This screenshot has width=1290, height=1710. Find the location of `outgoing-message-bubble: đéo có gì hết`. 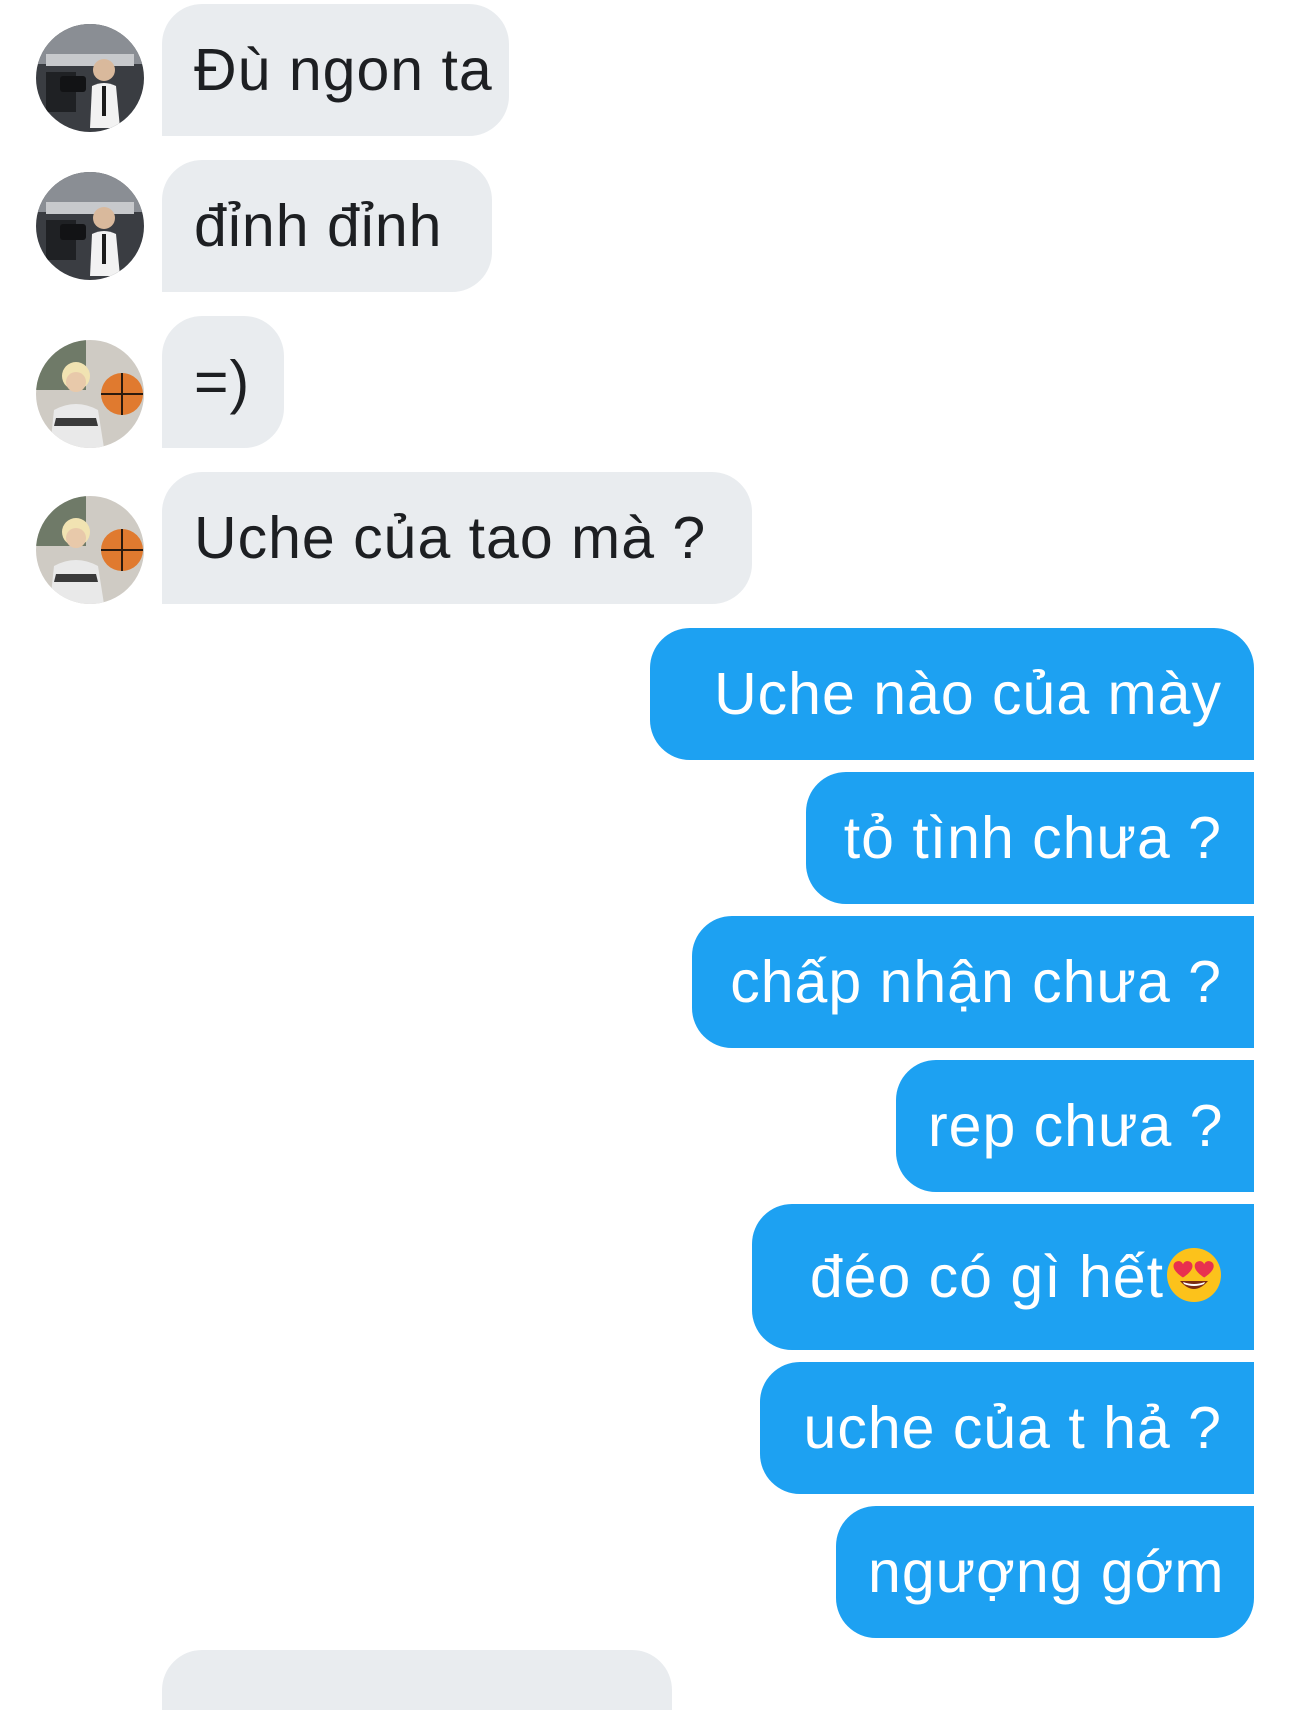

outgoing-message-bubble: đéo có gì hết is located at coordinates (1003, 1277).